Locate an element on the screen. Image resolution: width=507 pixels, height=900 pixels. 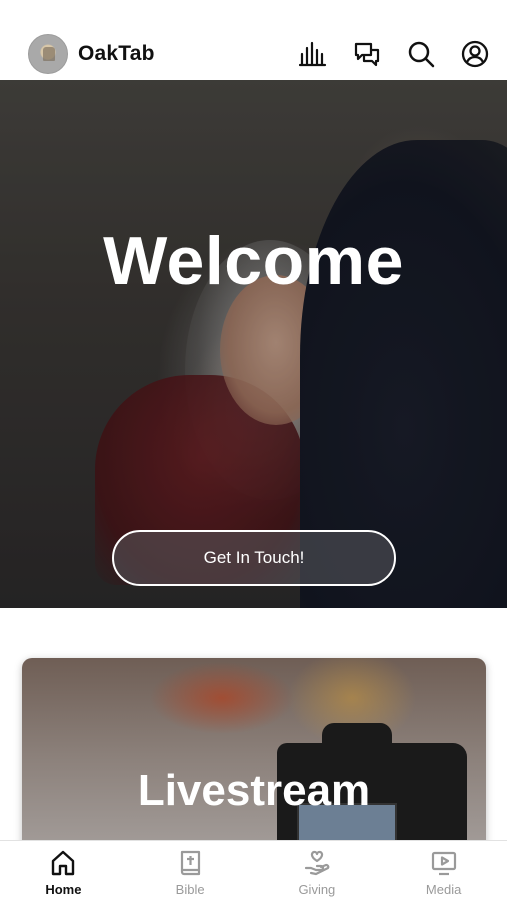
tab-media: Media is located at coordinates (443, 870).